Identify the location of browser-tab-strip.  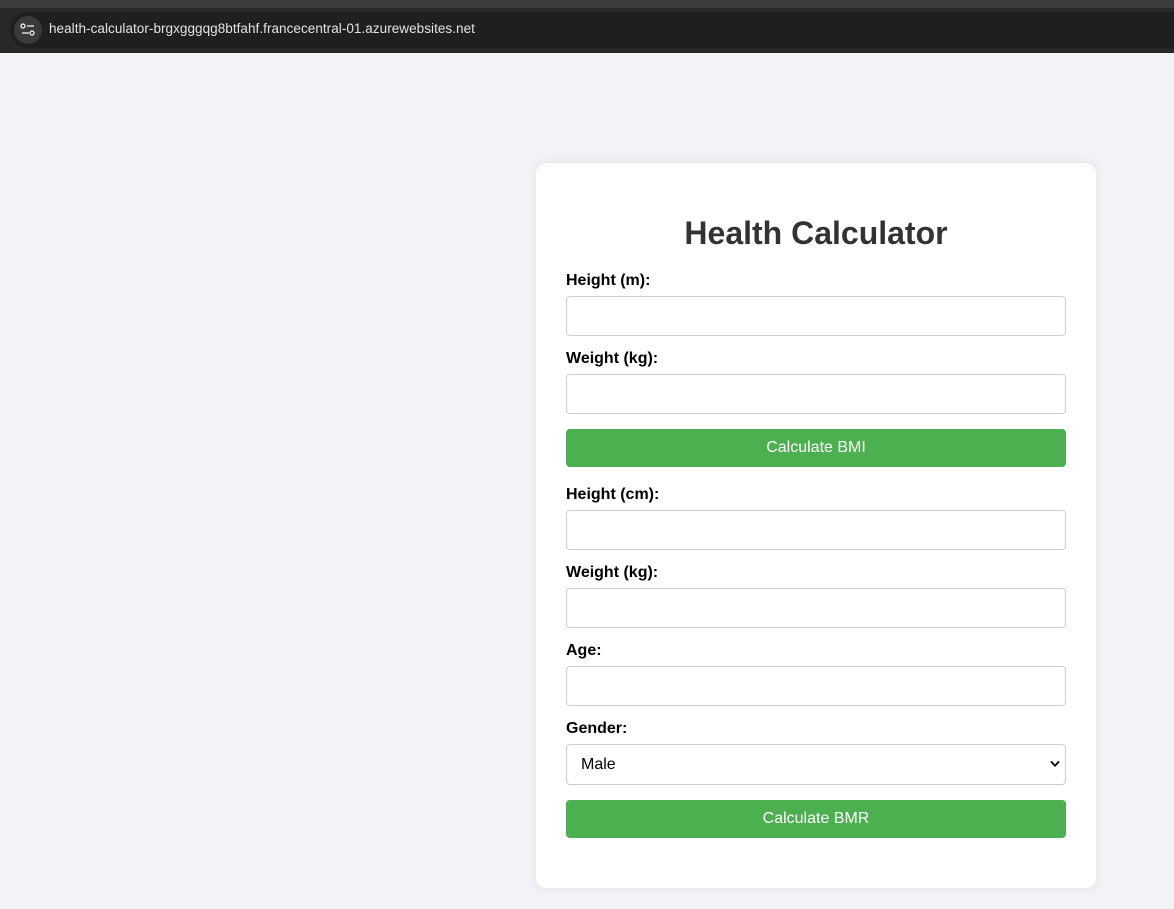
(587, 4).